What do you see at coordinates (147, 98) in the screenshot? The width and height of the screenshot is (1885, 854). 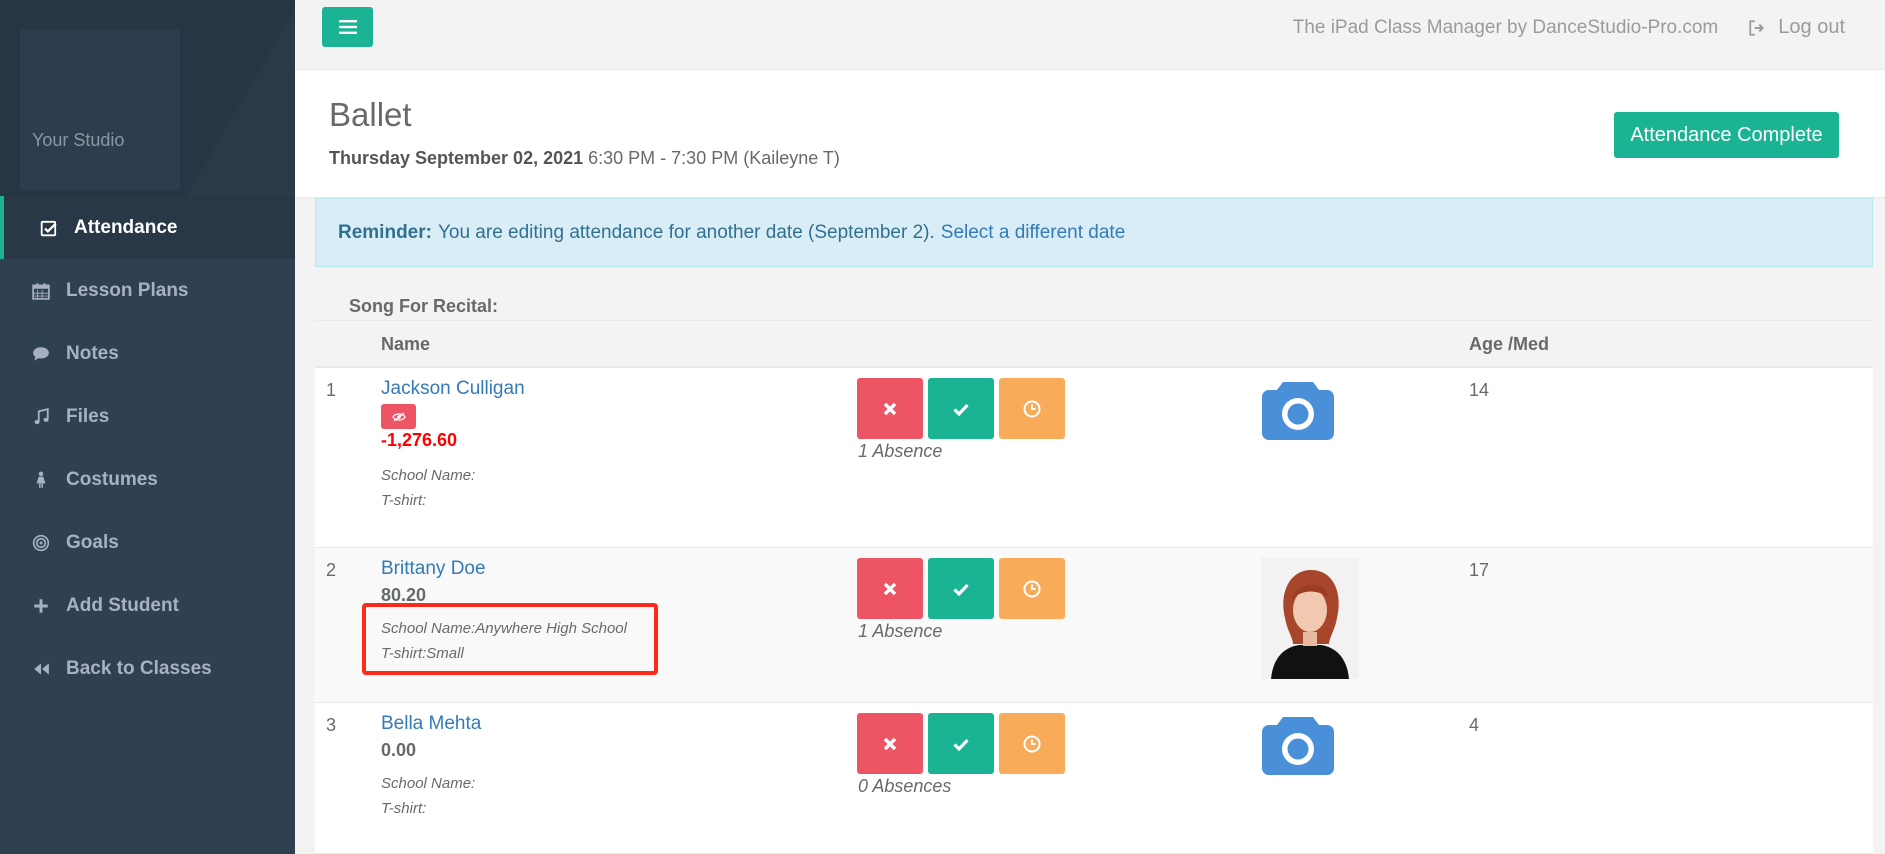 I see `sidebar-header: Your Studio` at bounding box center [147, 98].